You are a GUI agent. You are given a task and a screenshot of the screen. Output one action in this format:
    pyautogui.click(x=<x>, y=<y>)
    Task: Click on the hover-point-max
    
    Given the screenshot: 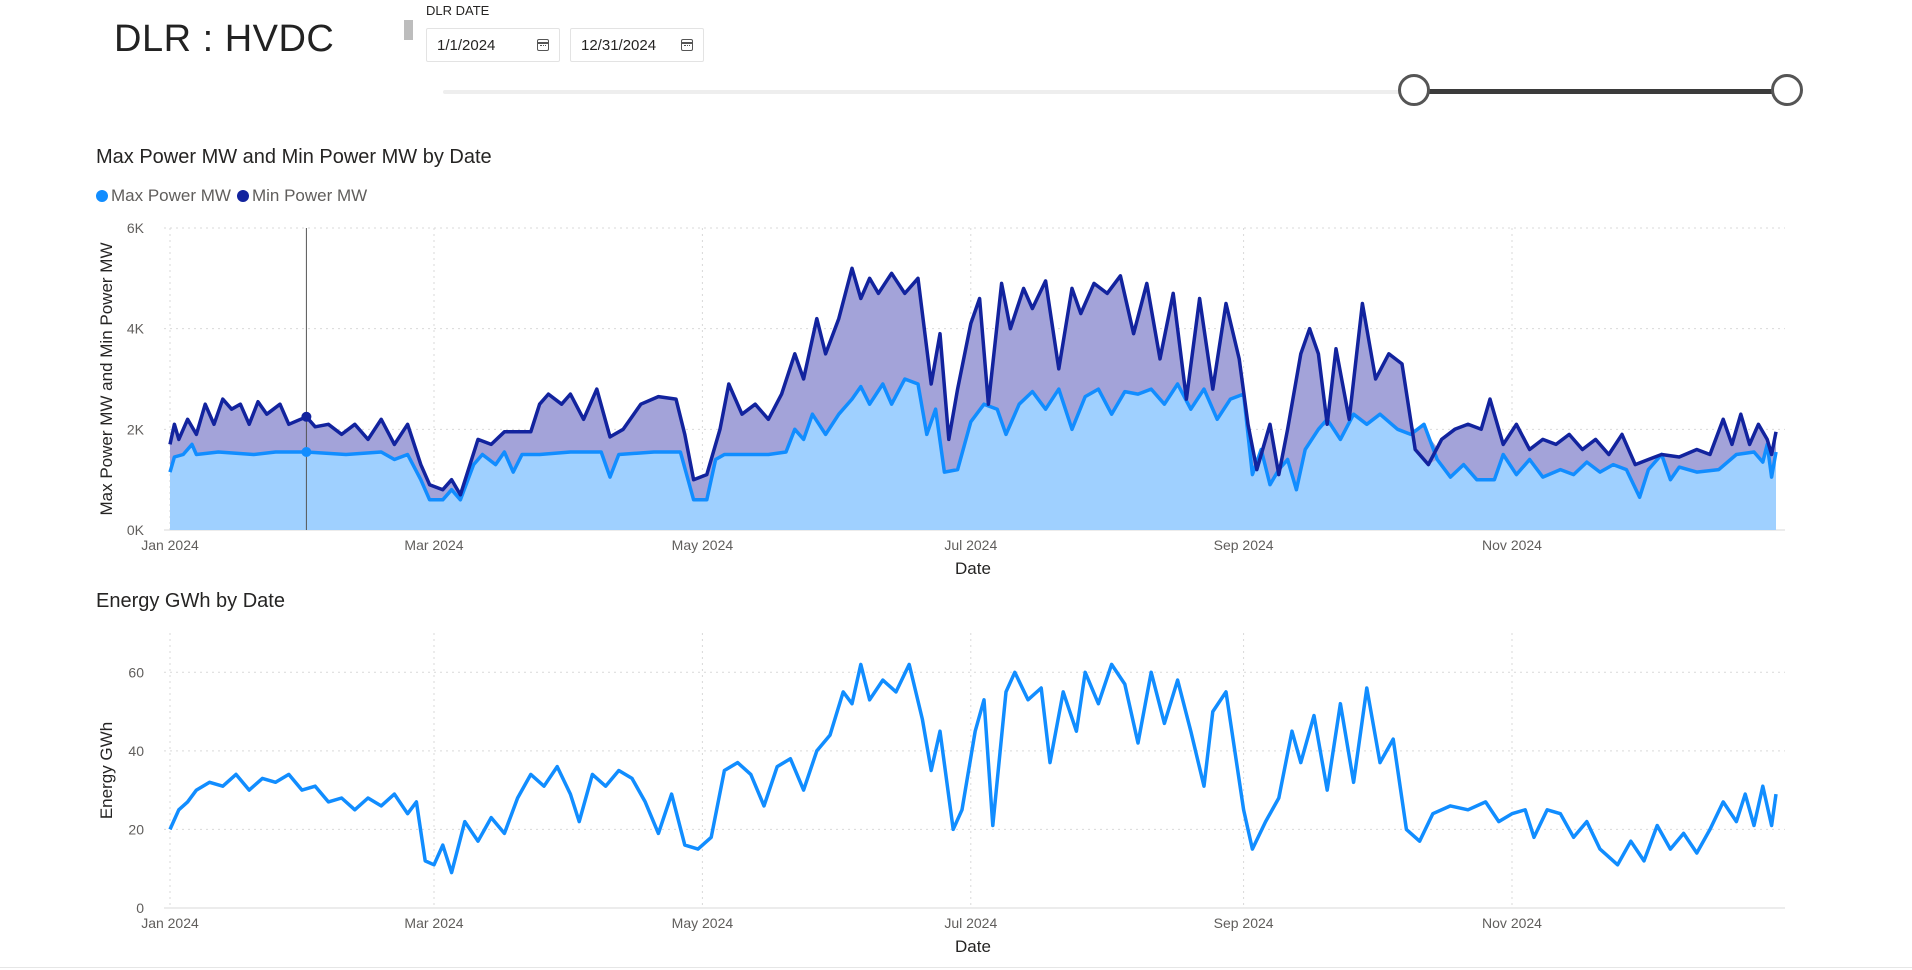 What is the action you would take?
    pyautogui.click(x=306, y=451)
    